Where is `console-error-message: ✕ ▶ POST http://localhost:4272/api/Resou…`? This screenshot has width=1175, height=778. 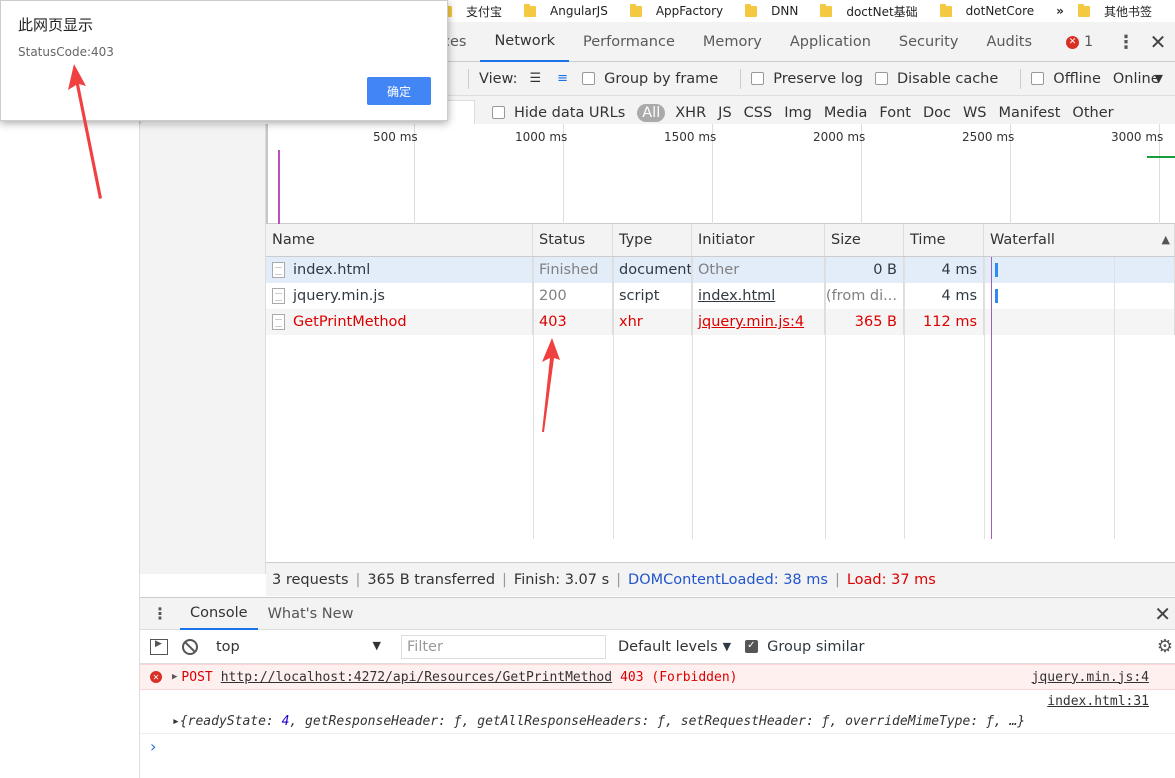
console-error-message: ✕ ▶ POST http://localhost:4272/api/Resou… is located at coordinates (657, 677).